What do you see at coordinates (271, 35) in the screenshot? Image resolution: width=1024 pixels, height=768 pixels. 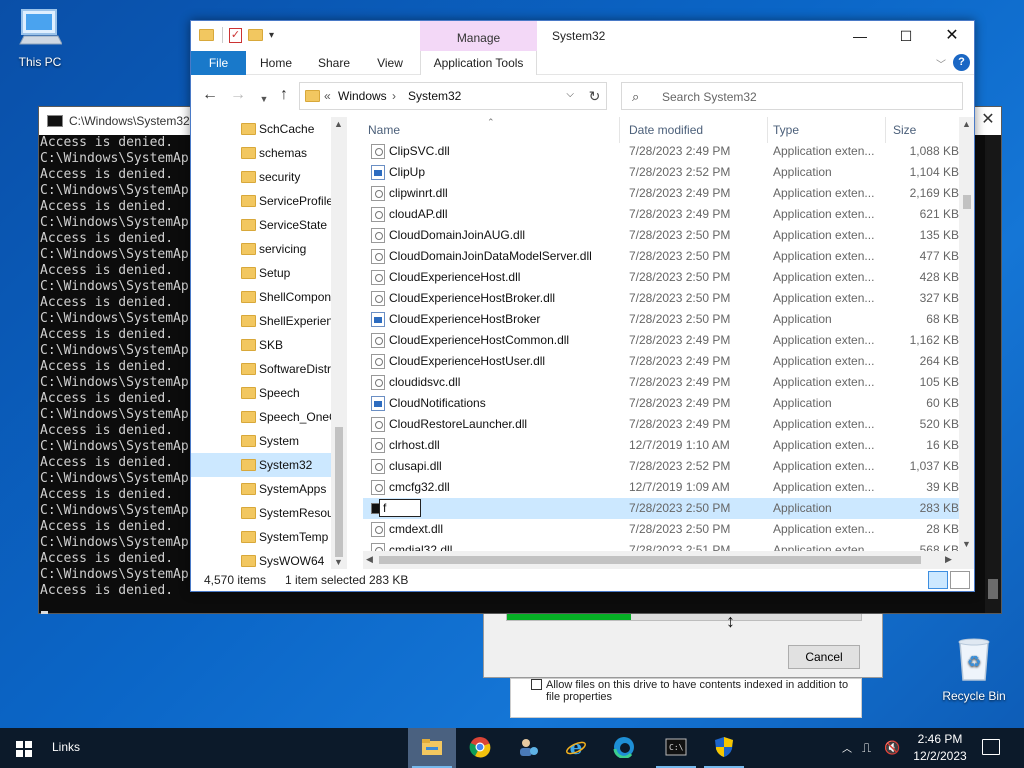 I see `customize-toolbar-icon: ▾` at bounding box center [271, 35].